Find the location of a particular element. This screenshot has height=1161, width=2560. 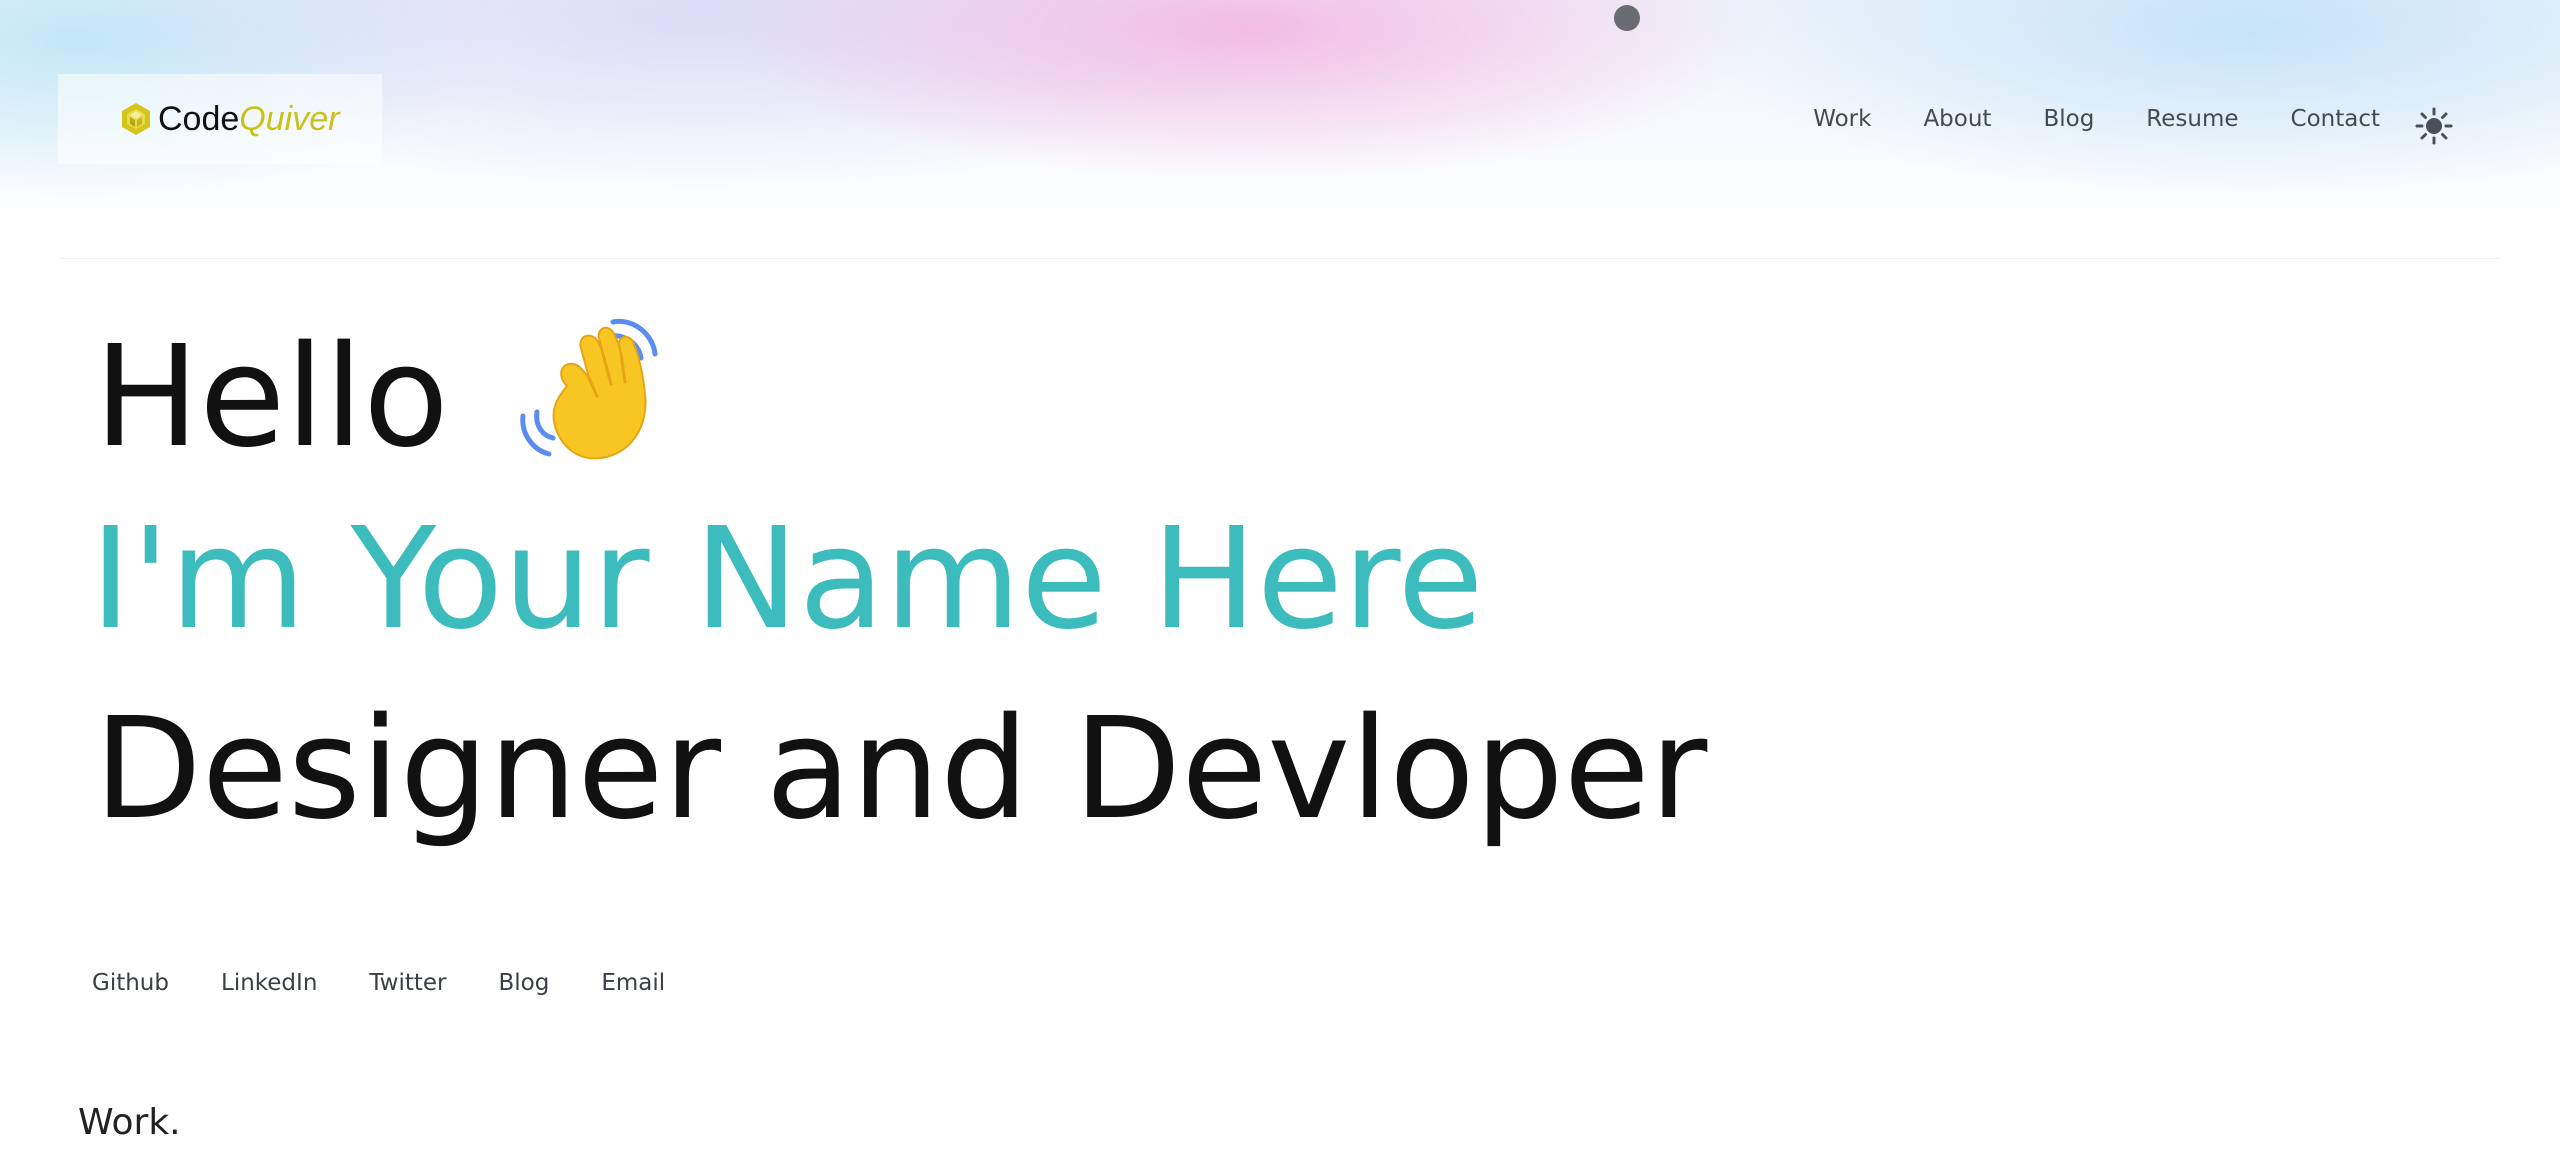

hero-name: I'm Your Name Here is located at coordinates (787, 579).